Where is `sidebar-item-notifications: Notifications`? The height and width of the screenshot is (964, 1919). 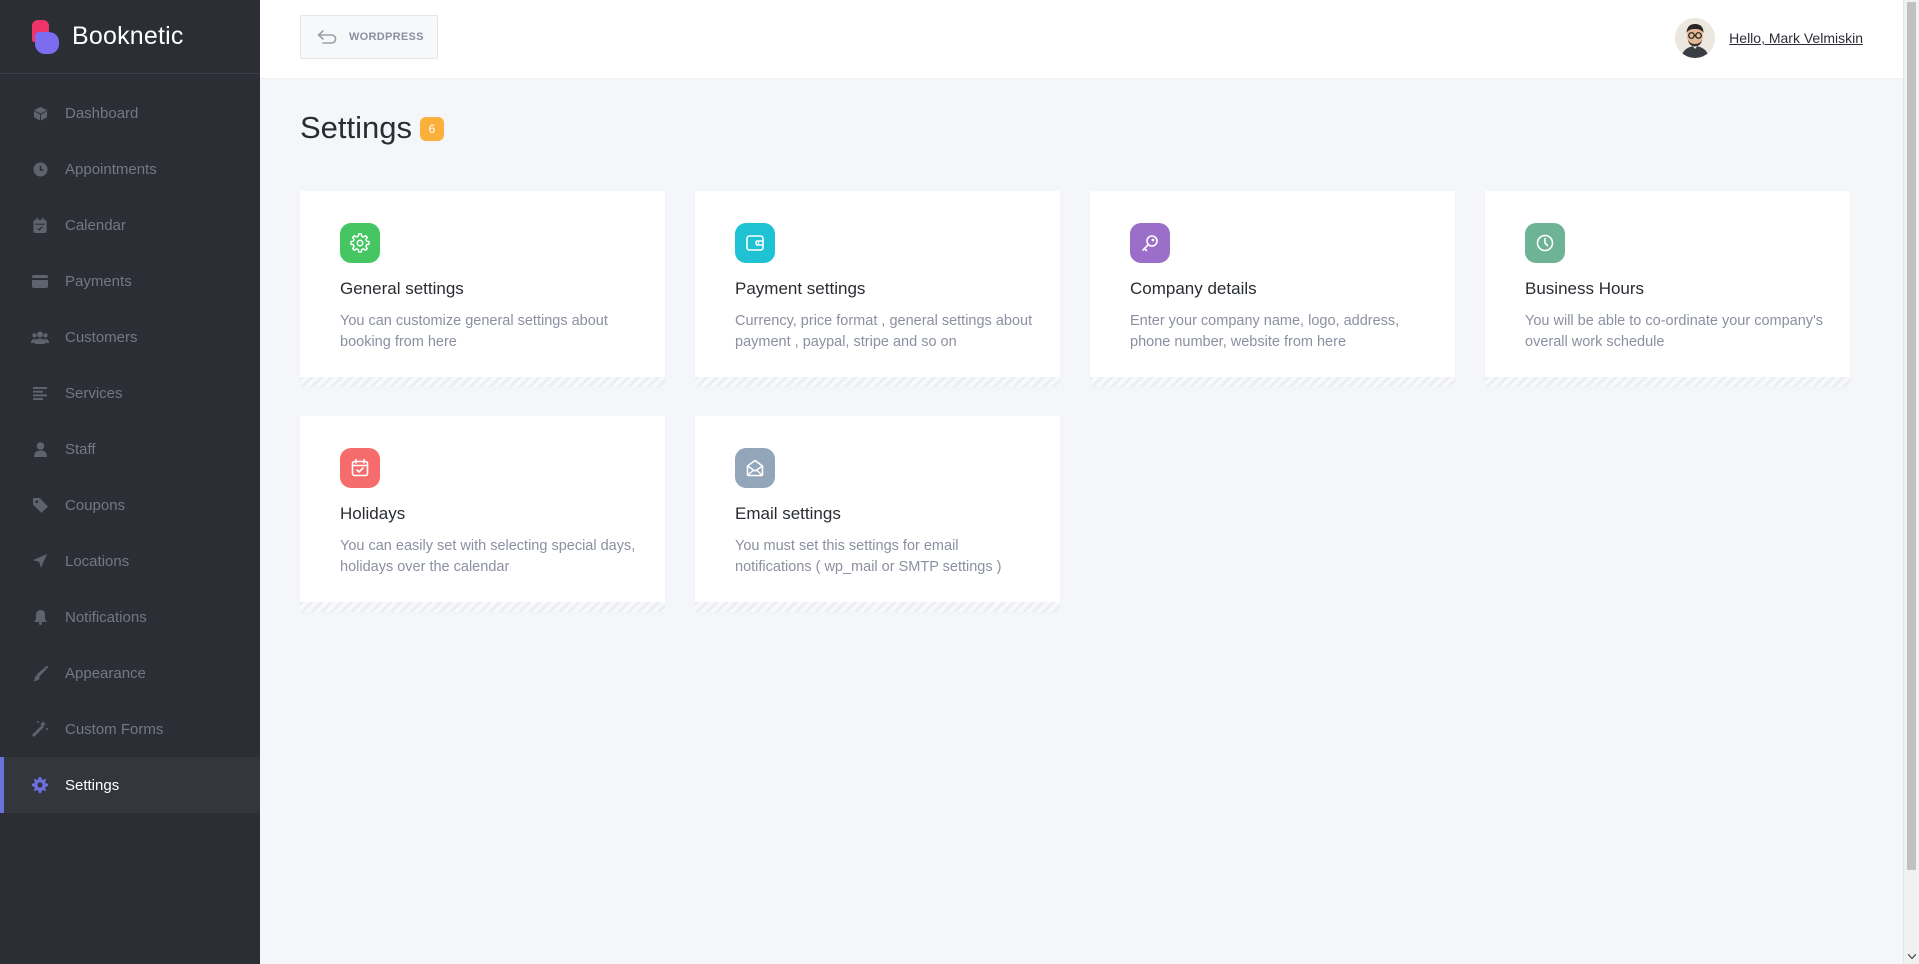
sidebar-item-notifications: Notifications is located at coordinates (130, 617).